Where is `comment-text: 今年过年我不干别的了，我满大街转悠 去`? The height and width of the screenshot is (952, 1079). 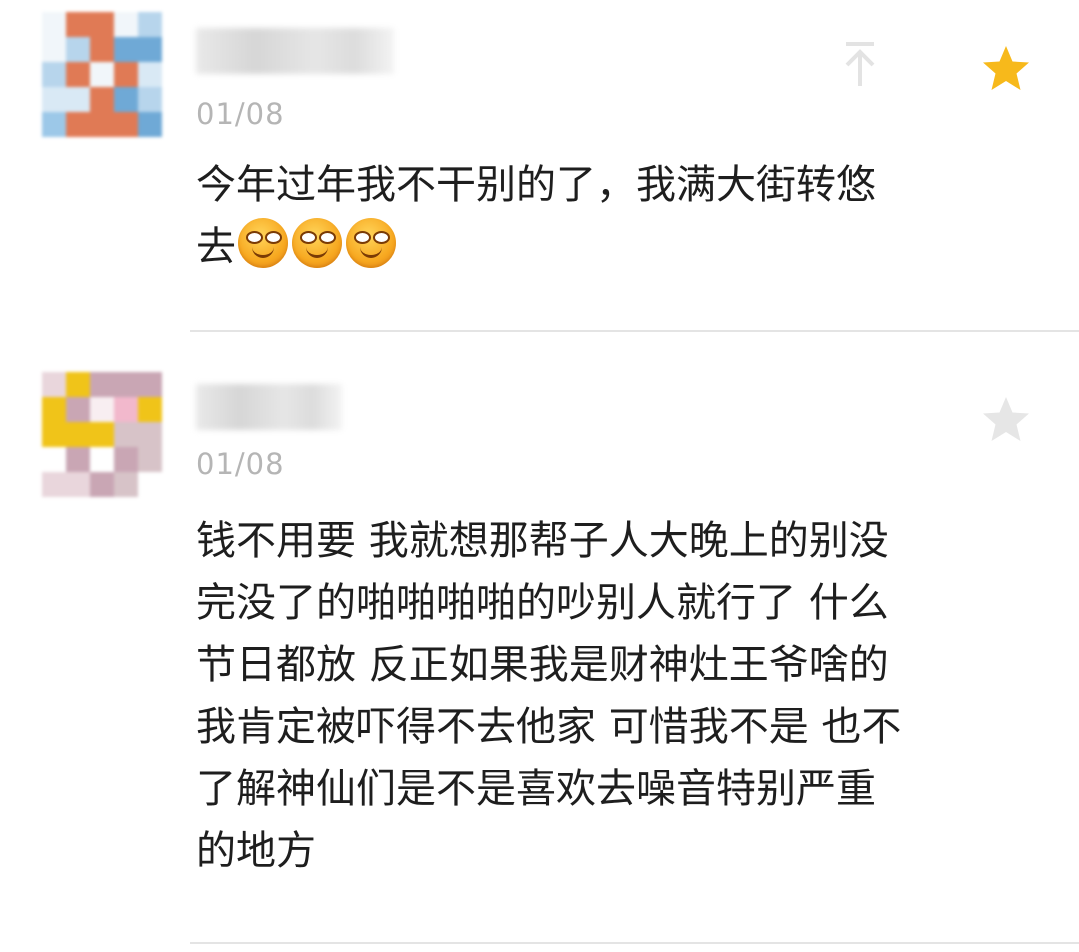 comment-text: 今年过年我不干别的了，我满大街转悠 去 is located at coordinates (621, 216).